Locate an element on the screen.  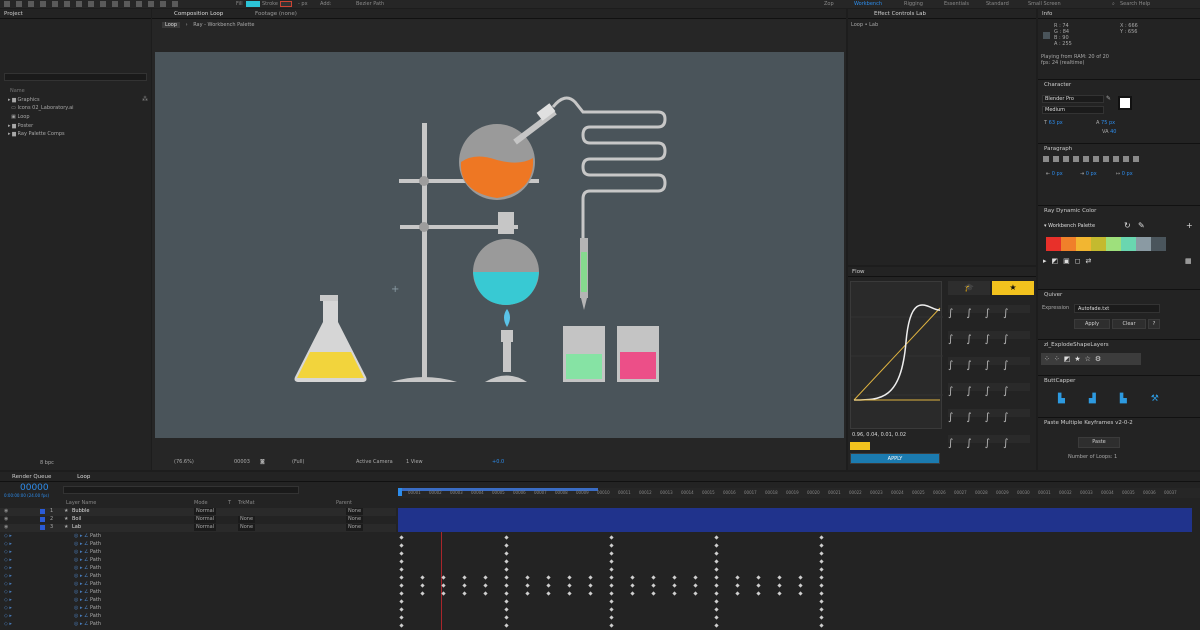
current-time: 00003 is located at coordinates (242, 462).